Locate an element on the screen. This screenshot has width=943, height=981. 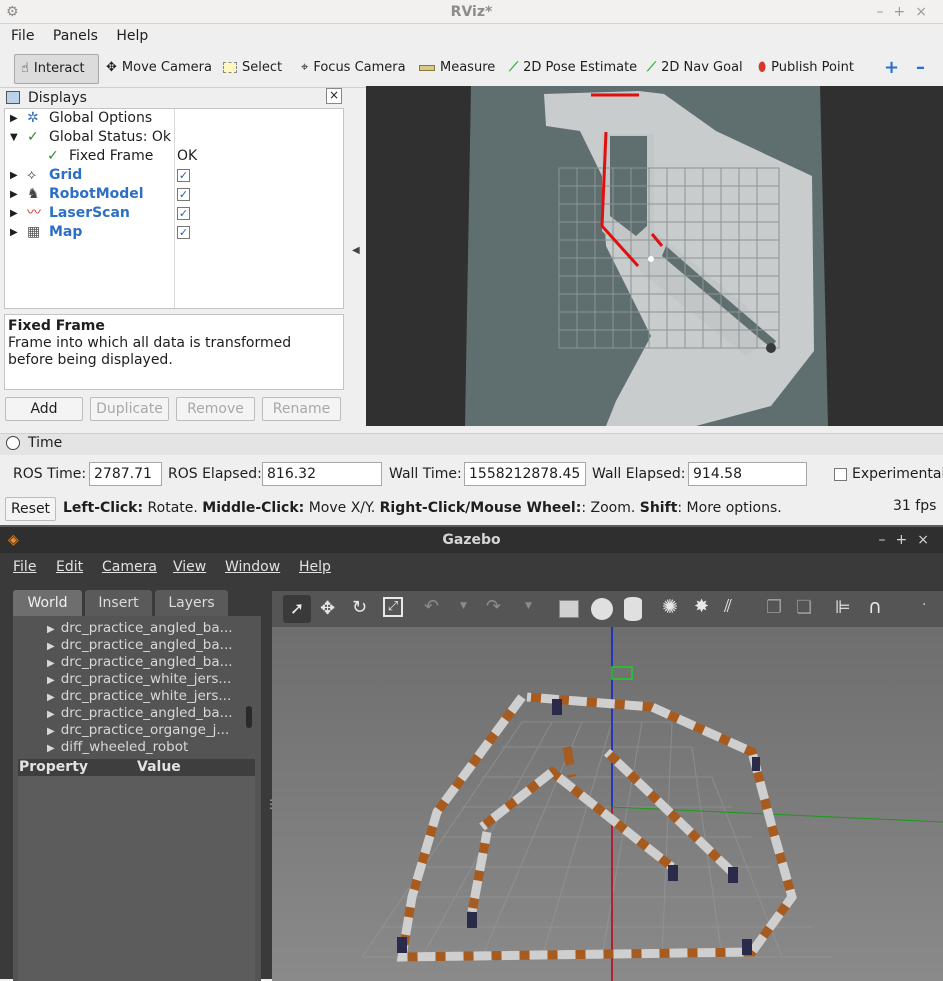
ros-elapsed-field: 816.32 is located at coordinates (322, 474).